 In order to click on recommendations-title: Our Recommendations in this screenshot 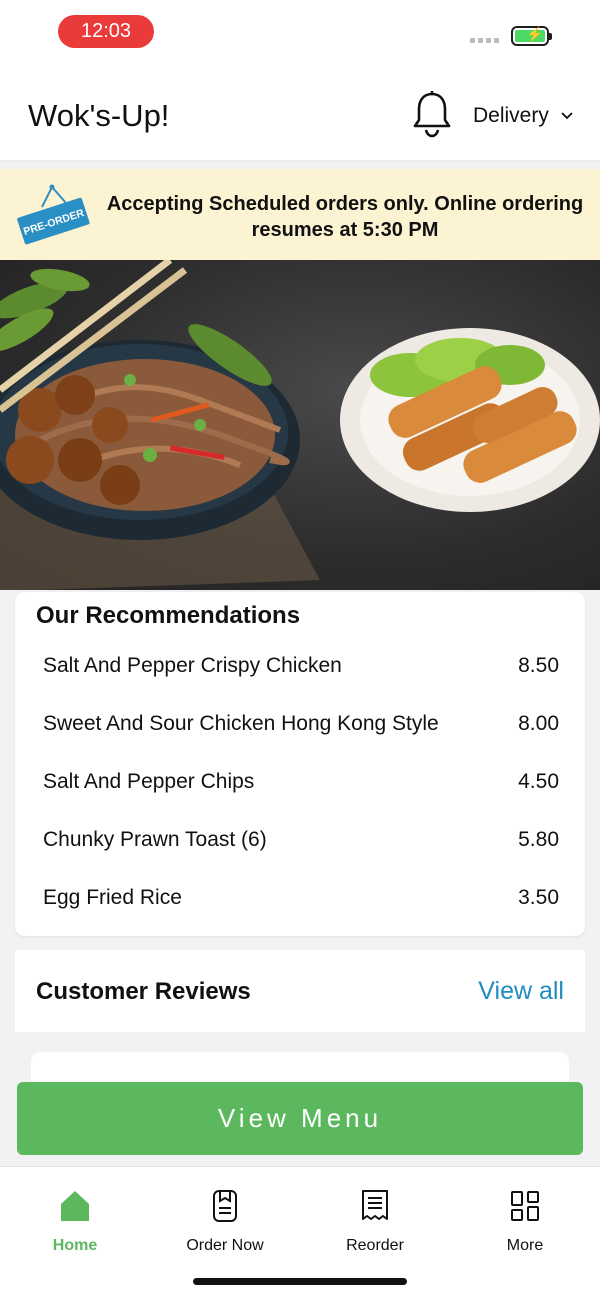, I will do `click(168, 615)`.